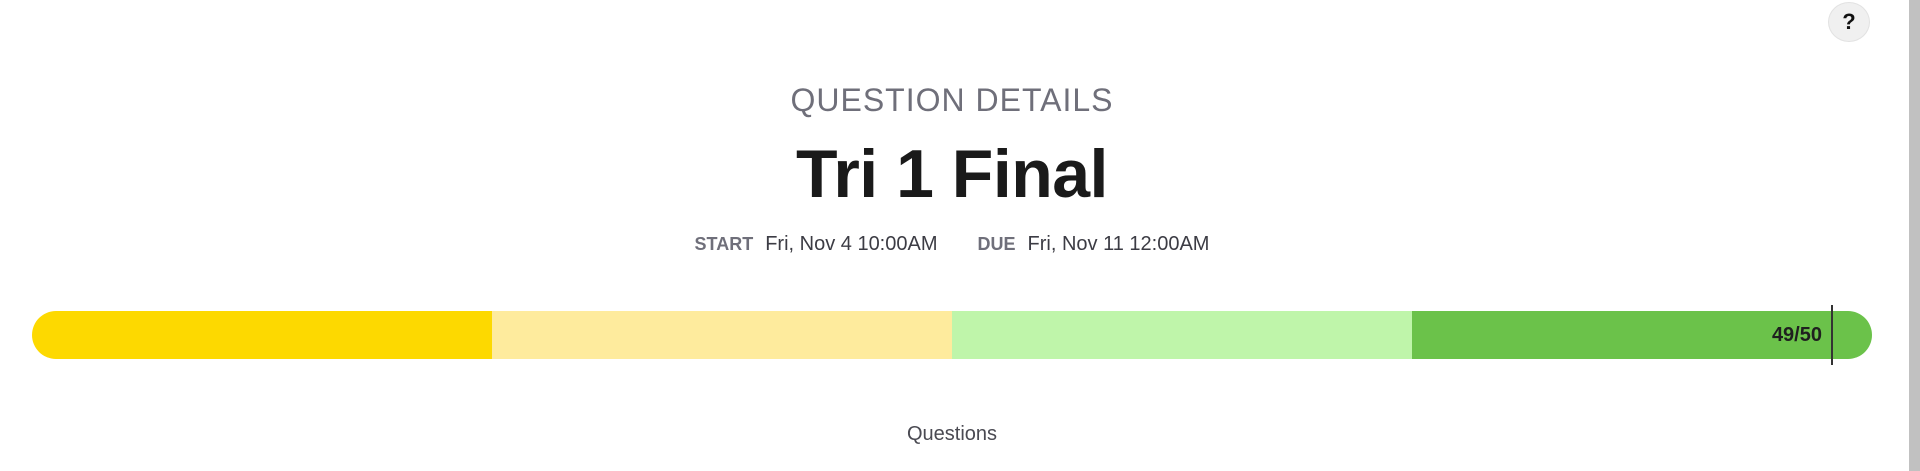  What do you see at coordinates (1118, 244) in the screenshot?
I see `due-value: Fri, Nov 11 12:00AM` at bounding box center [1118, 244].